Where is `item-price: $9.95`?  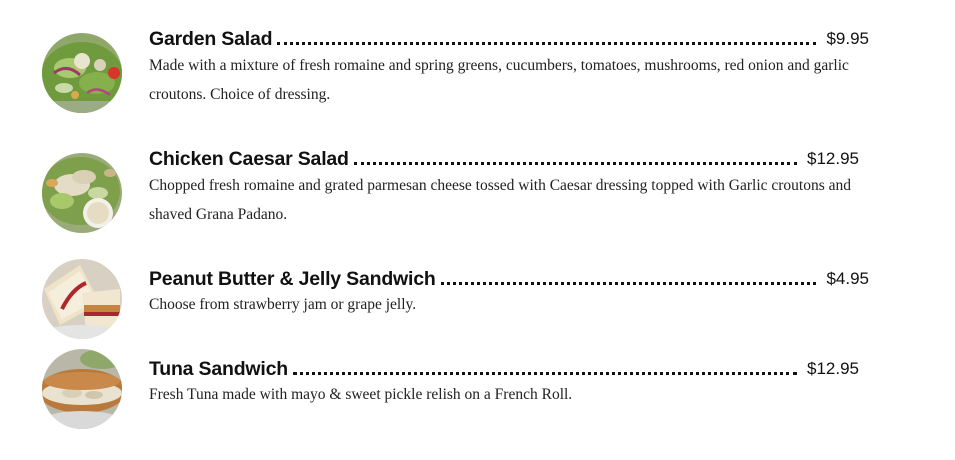 item-price: $9.95 is located at coordinates (847, 38).